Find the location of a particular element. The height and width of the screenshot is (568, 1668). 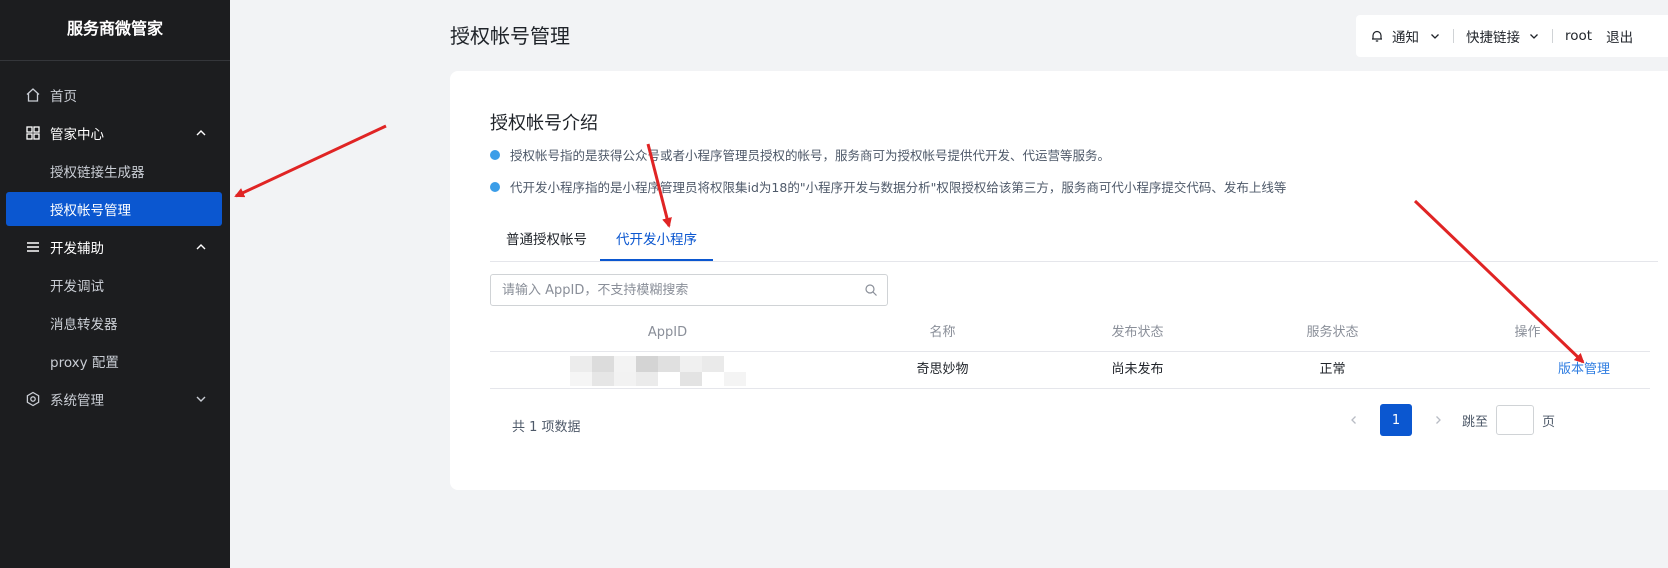

blurred-appid is located at coordinates (670, 372).